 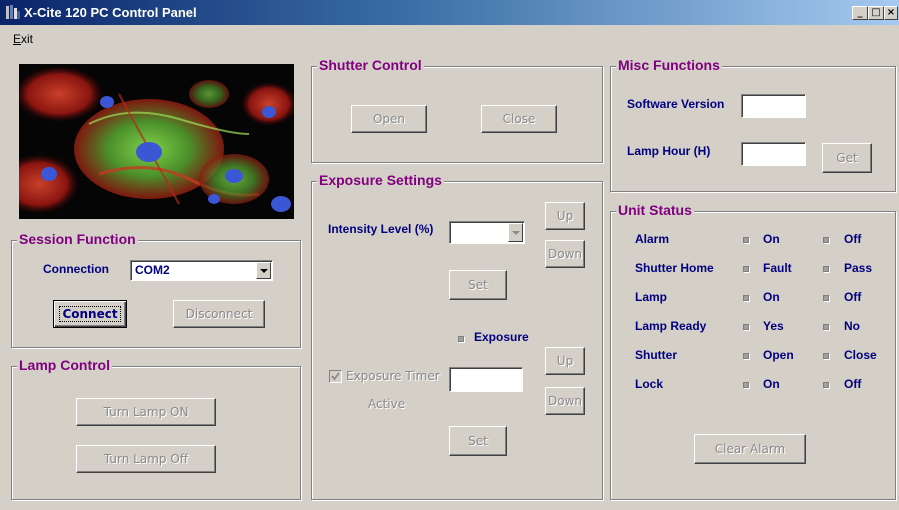 I want to click on disconnect-button-label: Disconnect, so click(x=219, y=314).